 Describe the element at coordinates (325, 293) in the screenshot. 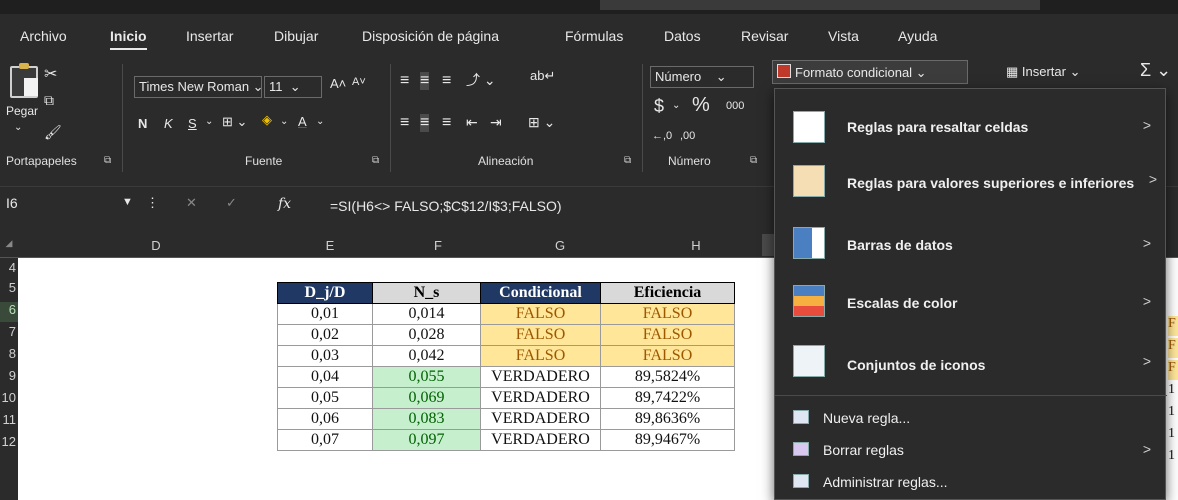

I see `header-cell: D_j/D` at that location.